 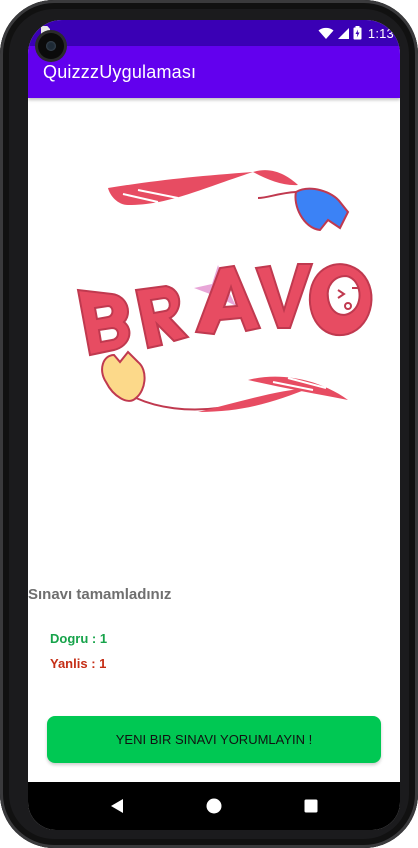 What do you see at coordinates (303, 209) in the screenshot?
I see `blue-tulip-icon` at bounding box center [303, 209].